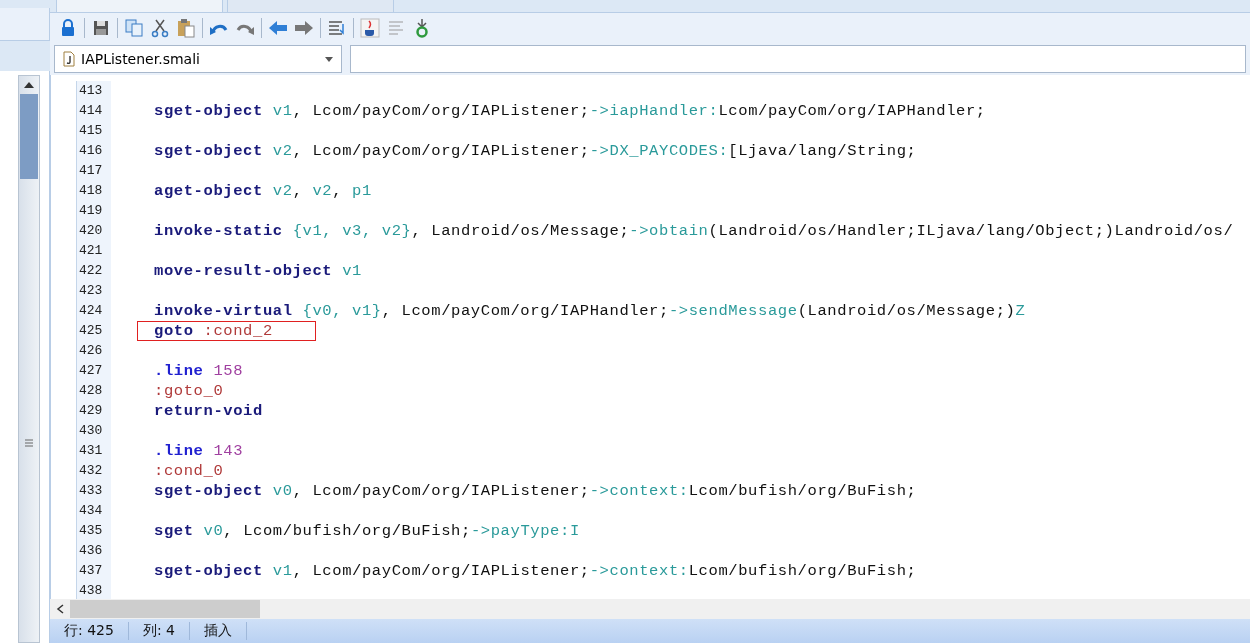 Image resolution: width=1250 pixels, height=643 pixels. Describe the element at coordinates (208, 411) in the screenshot. I see `code-line: return-void` at that location.